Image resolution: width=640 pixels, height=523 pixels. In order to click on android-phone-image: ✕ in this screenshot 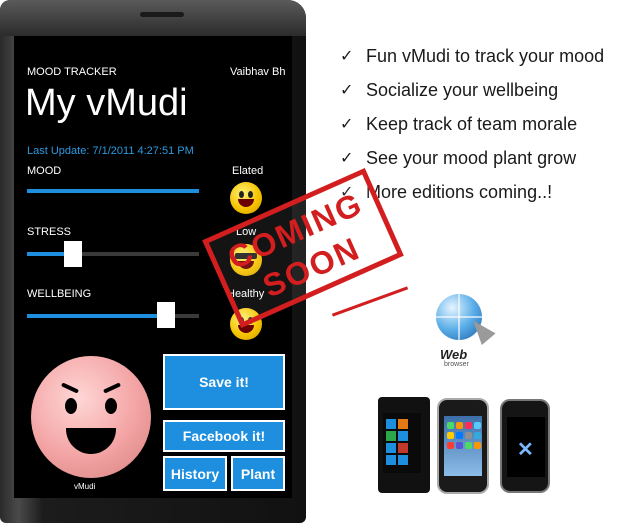, I will do `click(525, 446)`.